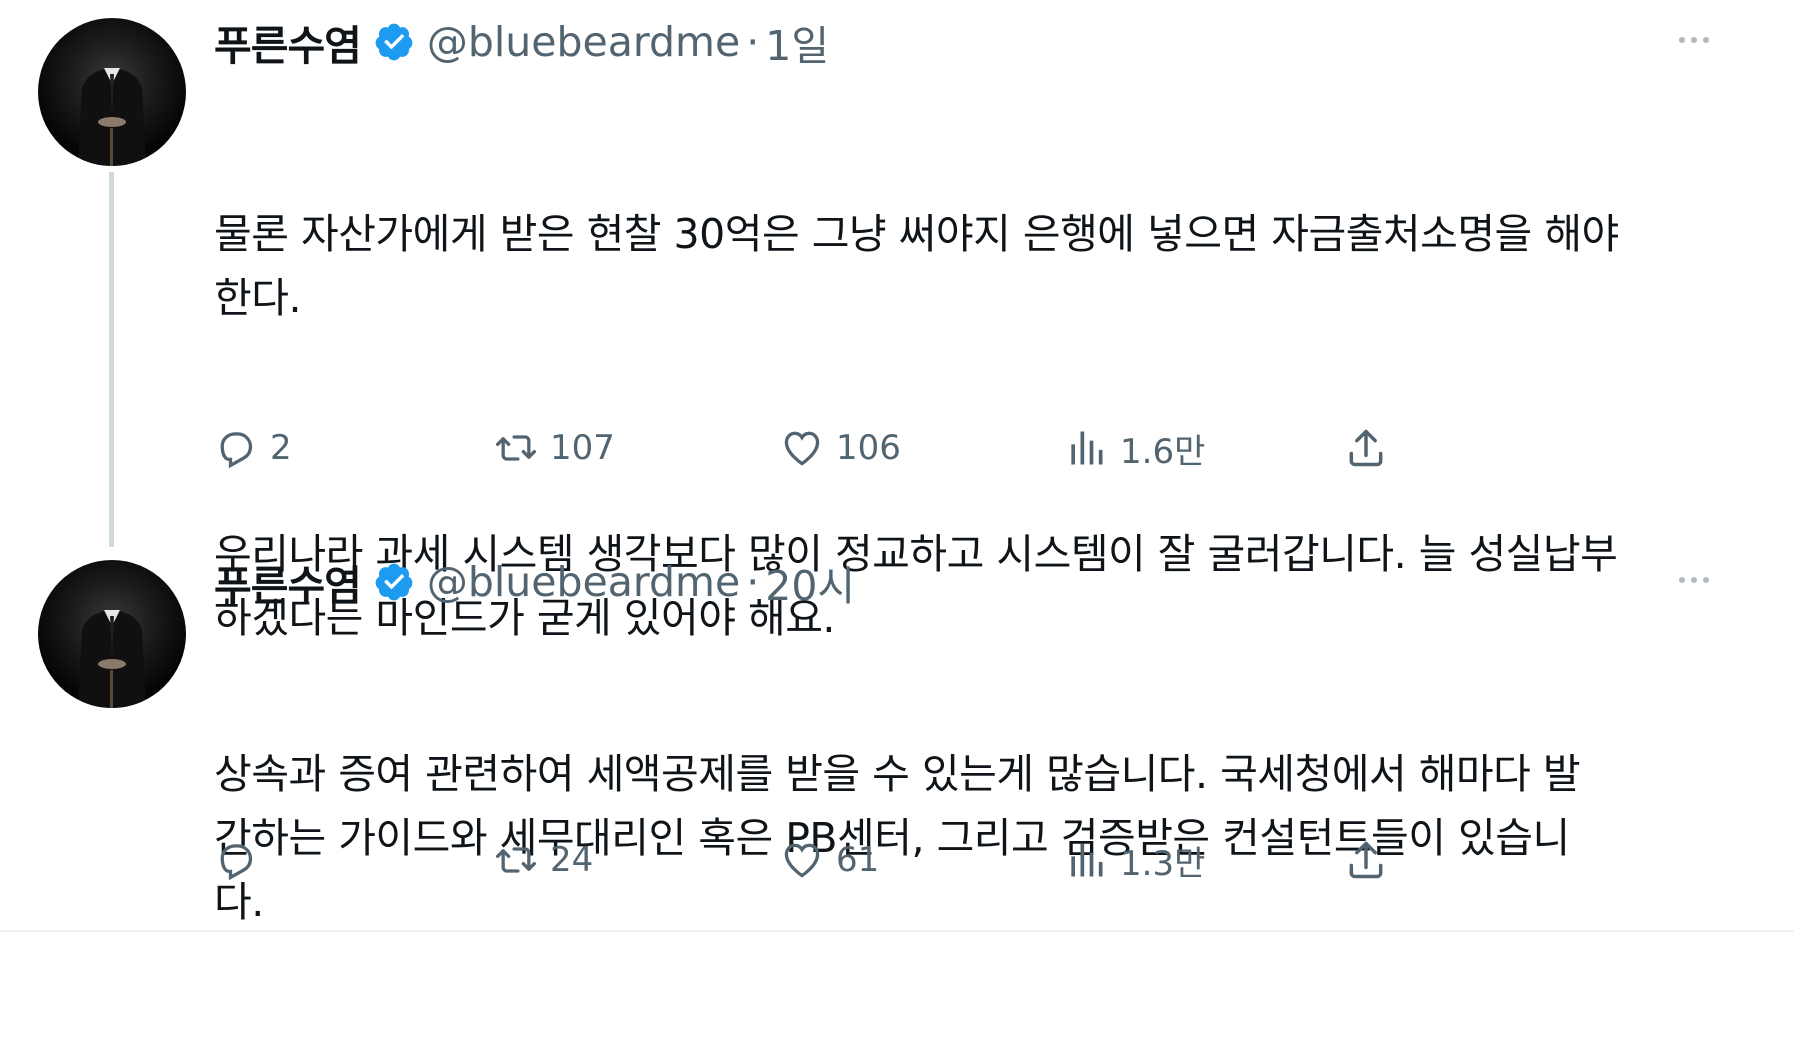 The width and height of the screenshot is (1794, 1062). What do you see at coordinates (281, 448) in the screenshot?
I see `reply-count: 2` at bounding box center [281, 448].